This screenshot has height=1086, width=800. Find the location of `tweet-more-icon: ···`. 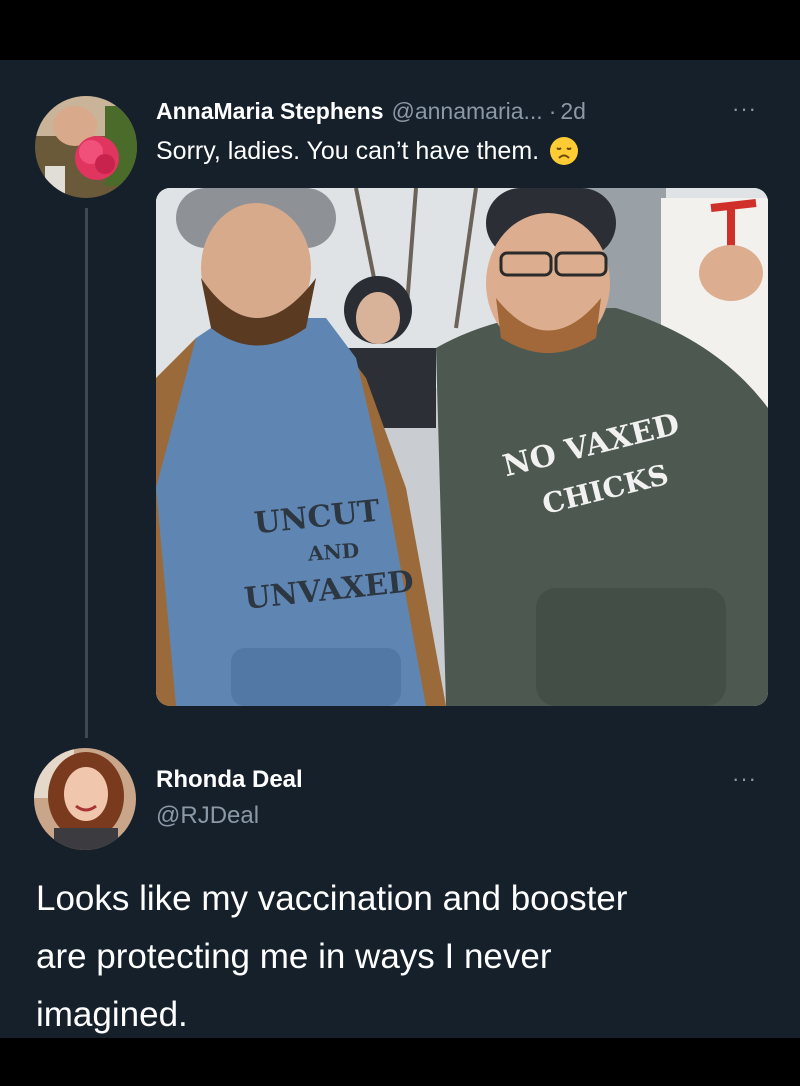

tweet-more-icon: ··· is located at coordinates (744, 109).